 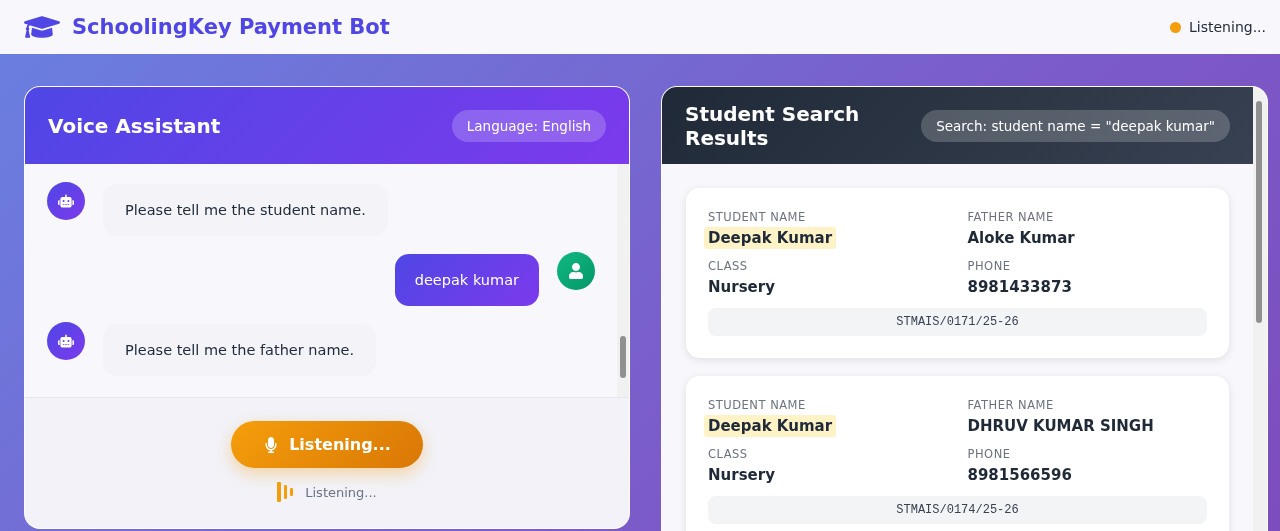 What do you see at coordinates (1019, 475) in the screenshot?
I see `field-value: 8981566596` at bounding box center [1019, 475].